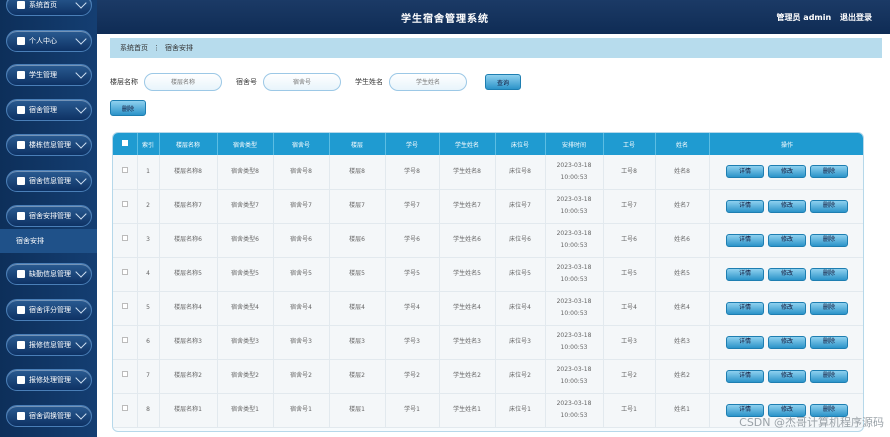 The image size is (890, 437). I want to click on table-cell: 学生姓名1, so click(467, 410).